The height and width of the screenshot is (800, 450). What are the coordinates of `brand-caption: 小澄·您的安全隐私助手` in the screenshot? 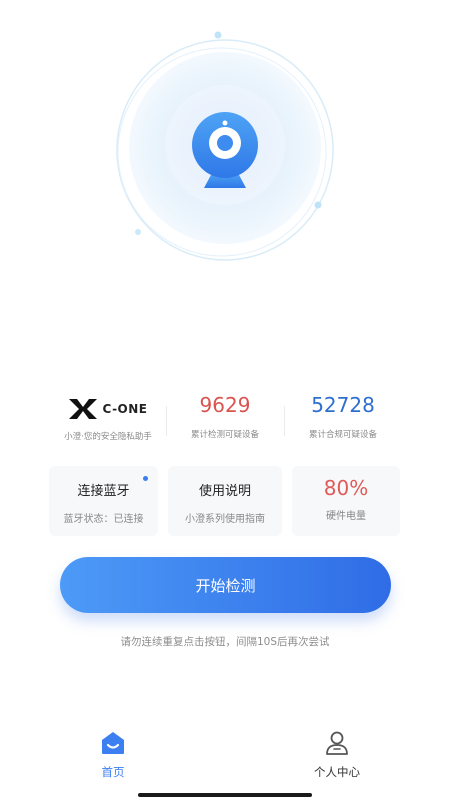 It's located at (108, 437).